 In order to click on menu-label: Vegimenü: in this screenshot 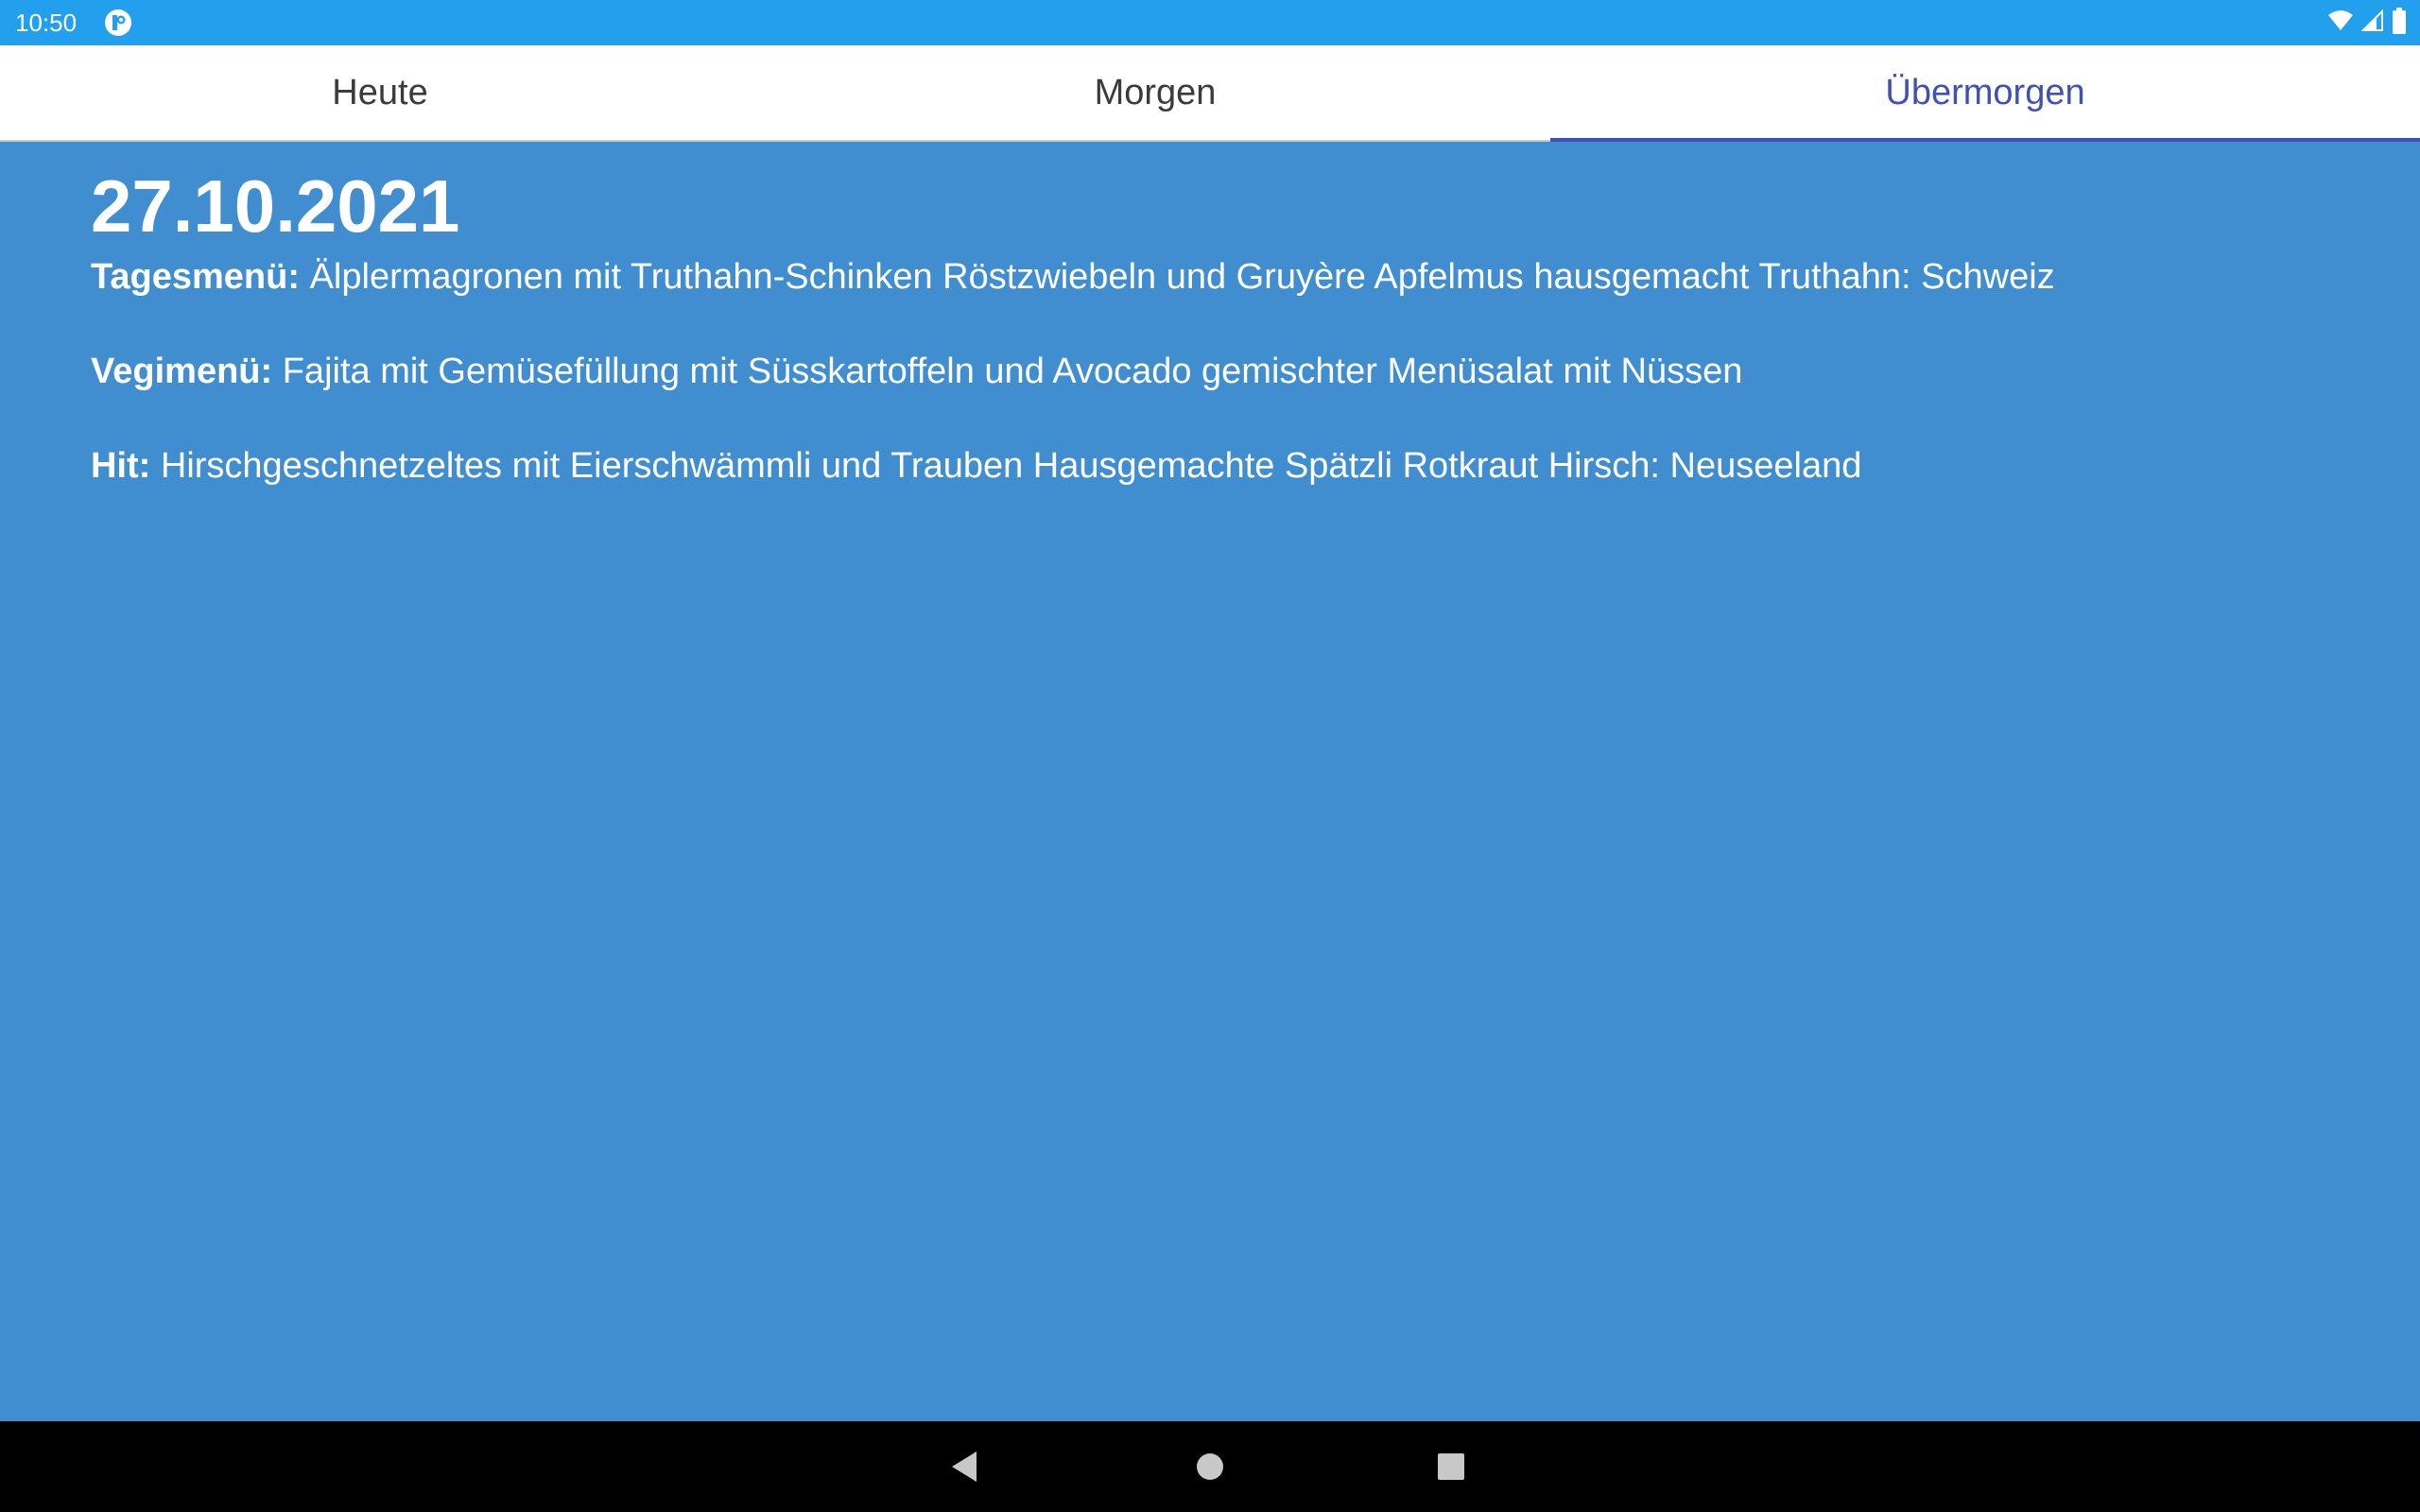, I will do `click(182, 371)`.